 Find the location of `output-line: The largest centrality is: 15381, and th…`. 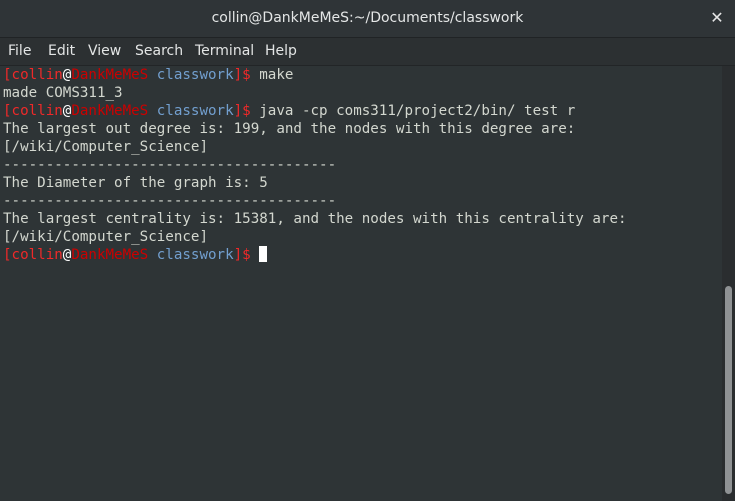

output-line: The largest centrality is: 15381, and th… is located at coordinates (315, 219).